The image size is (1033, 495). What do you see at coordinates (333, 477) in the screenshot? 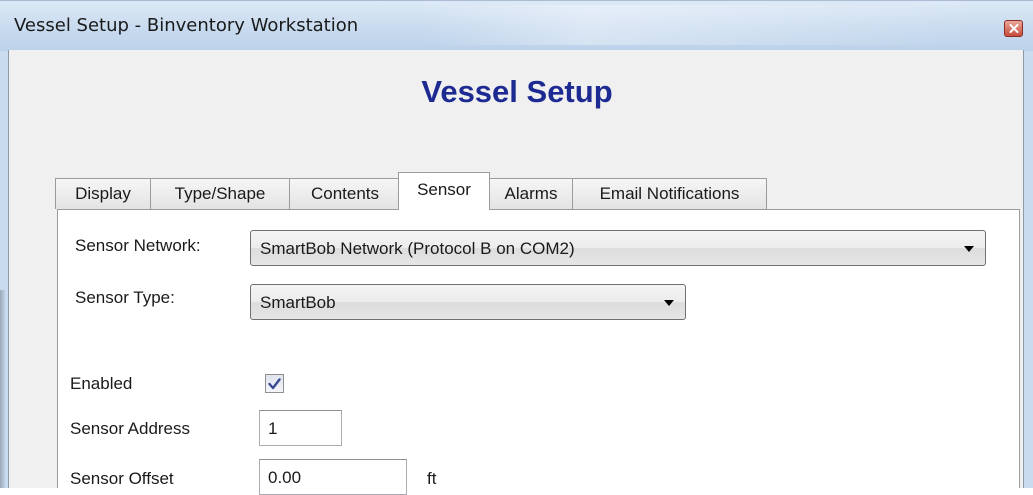
I see `sensor-offset-input: 0.00` at bounding box center [333, 477].